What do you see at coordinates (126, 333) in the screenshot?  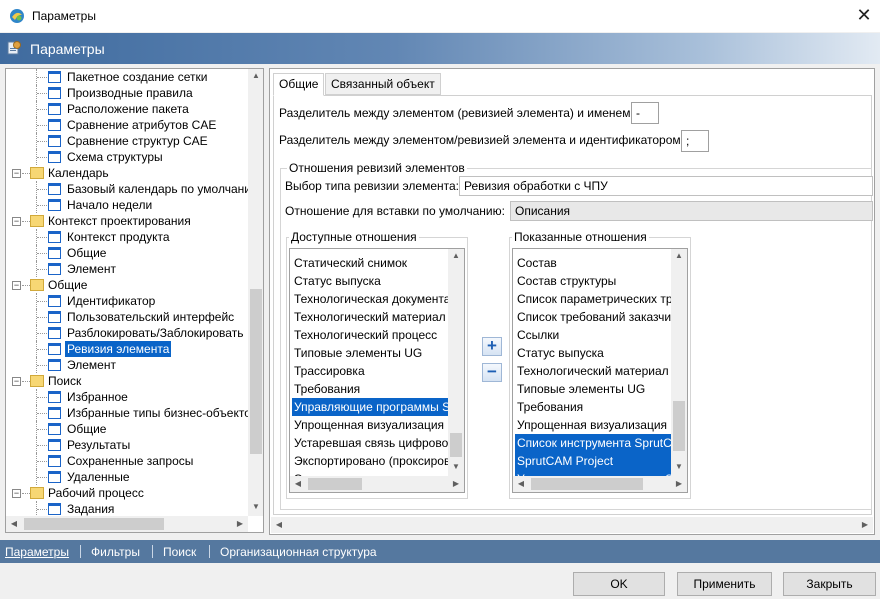 I see `tree-item: Разблокировать/Заблокировать` at bounding box center [126, 333].